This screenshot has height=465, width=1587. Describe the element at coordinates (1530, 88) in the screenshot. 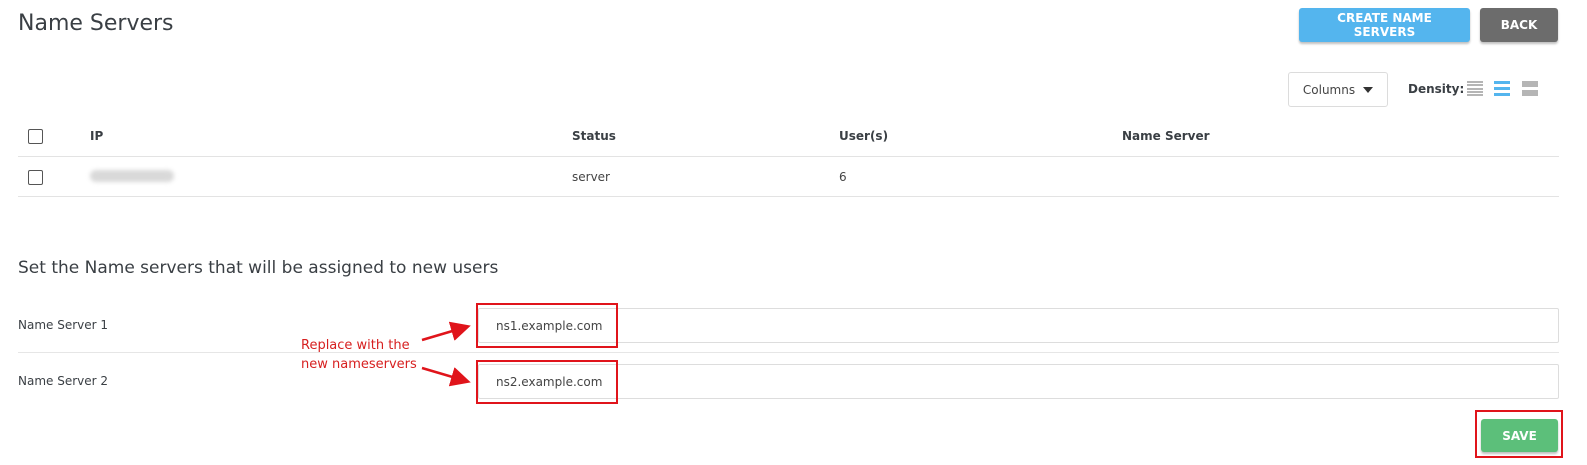

I see `density-comfortable-icon` at that location.